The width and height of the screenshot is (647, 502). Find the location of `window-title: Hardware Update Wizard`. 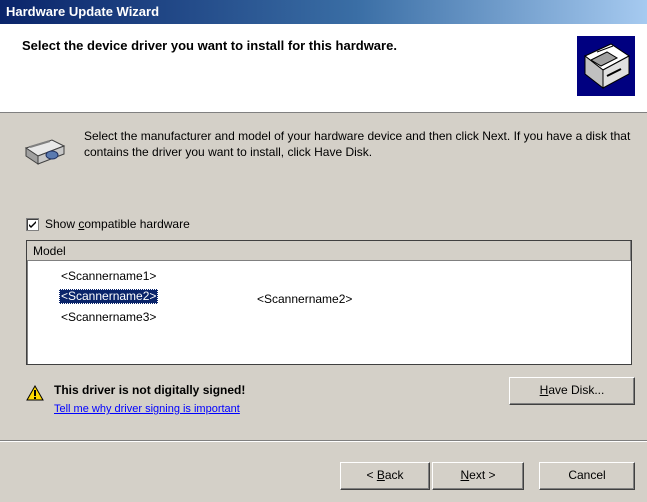

window-title: Hardware Update Wizard is located at coordinates (83, 11).